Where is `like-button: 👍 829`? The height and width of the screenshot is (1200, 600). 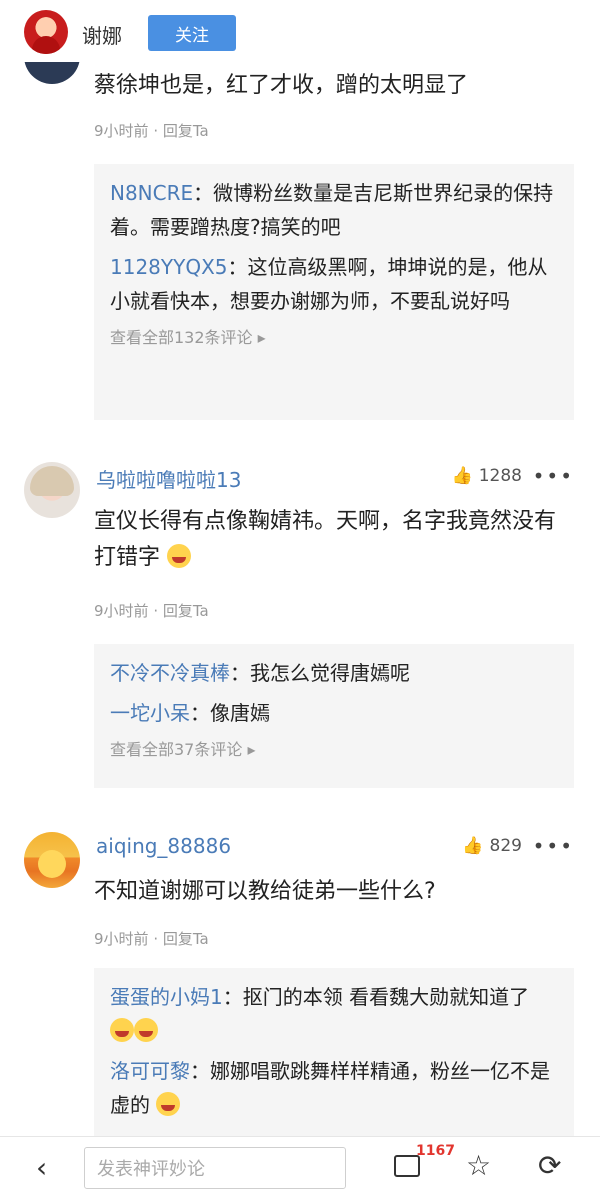 like-button: 👍 829 is located at coordinates (492, 846).